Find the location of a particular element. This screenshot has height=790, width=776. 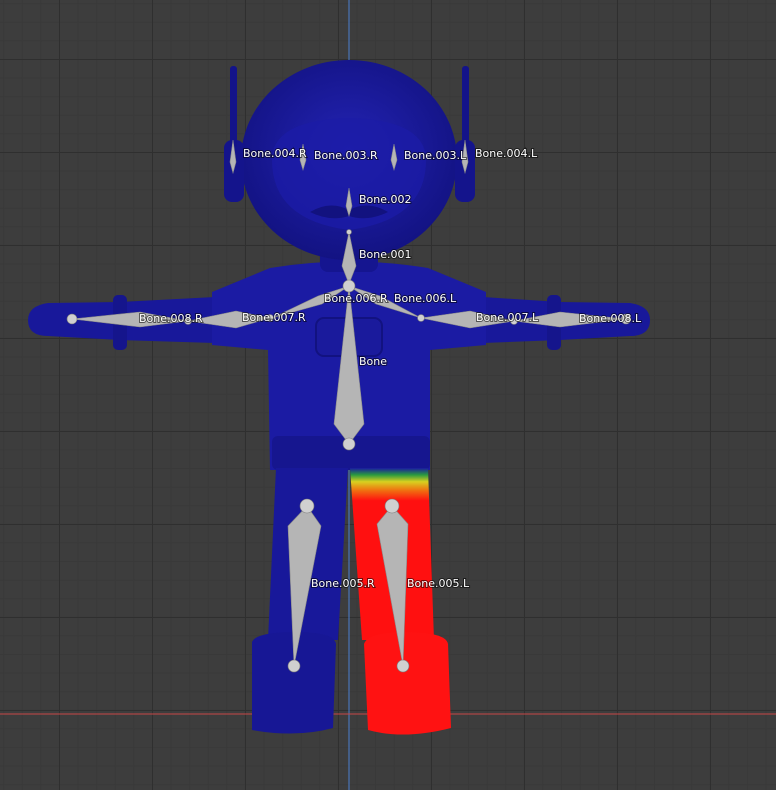

bone-label-004-r: Bone.004.R is located at coordinates (275, 153).